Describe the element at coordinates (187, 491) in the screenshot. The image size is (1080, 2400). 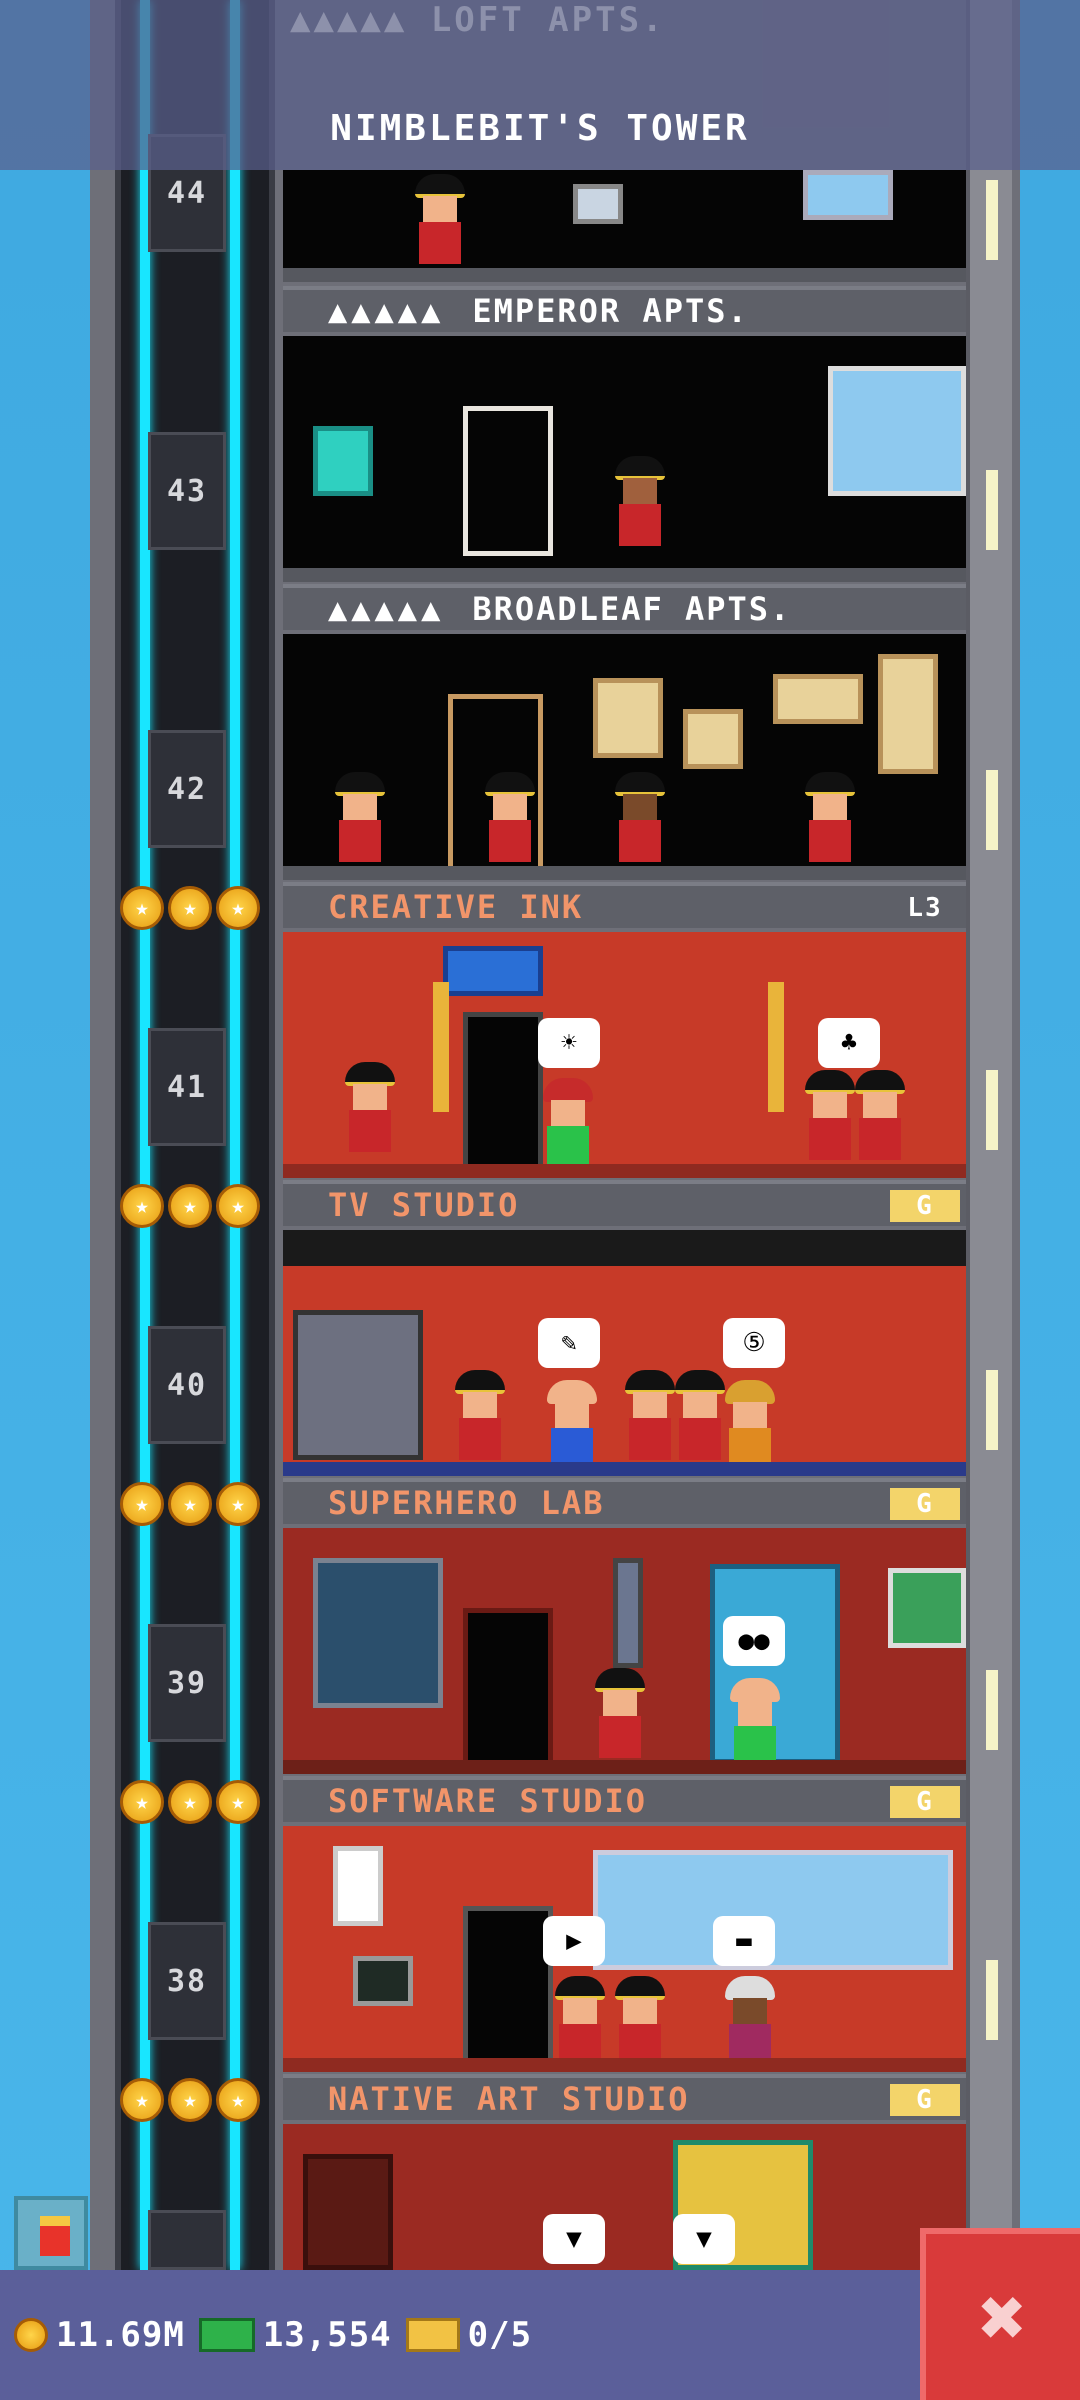
I see `floor-number-43: 43` at that location.